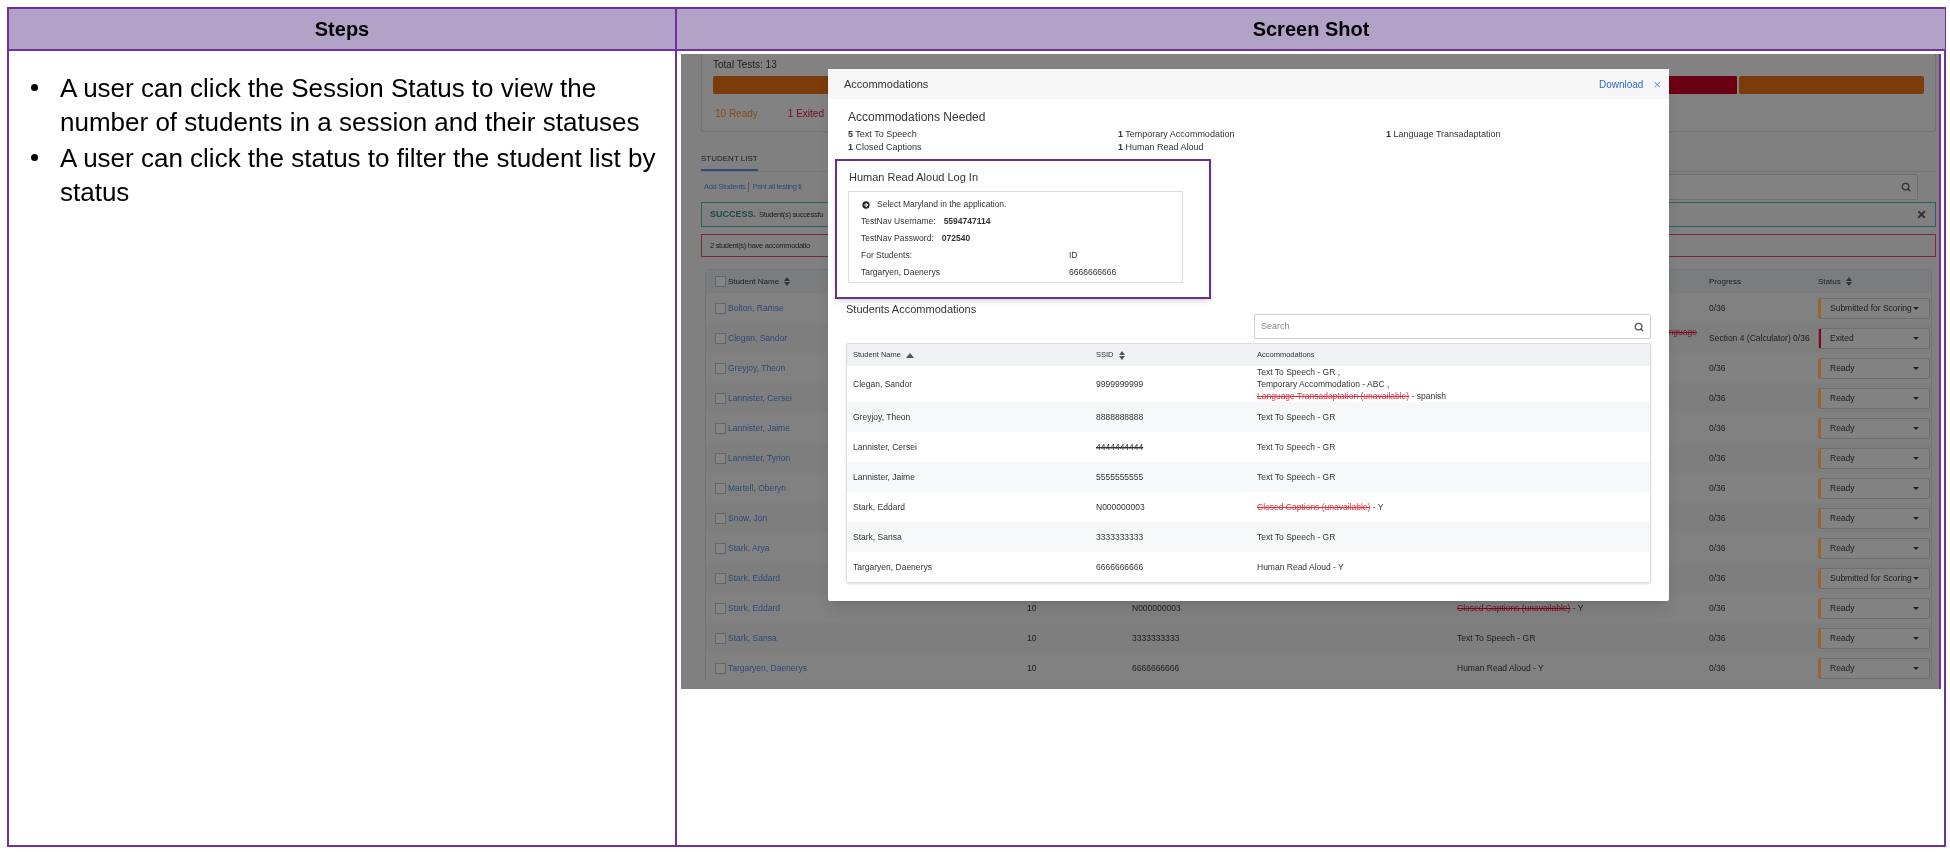  Describe the element at coordinates (1621, 84) in the screenshot. I see `download-link: Download` at that location.